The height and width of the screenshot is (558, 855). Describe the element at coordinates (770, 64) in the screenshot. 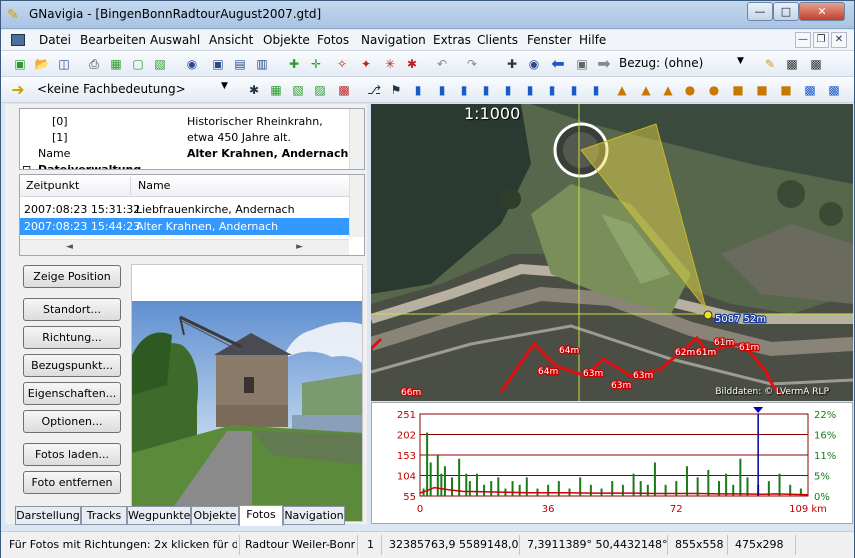

I see `ruler-icon: ✎` at that location.